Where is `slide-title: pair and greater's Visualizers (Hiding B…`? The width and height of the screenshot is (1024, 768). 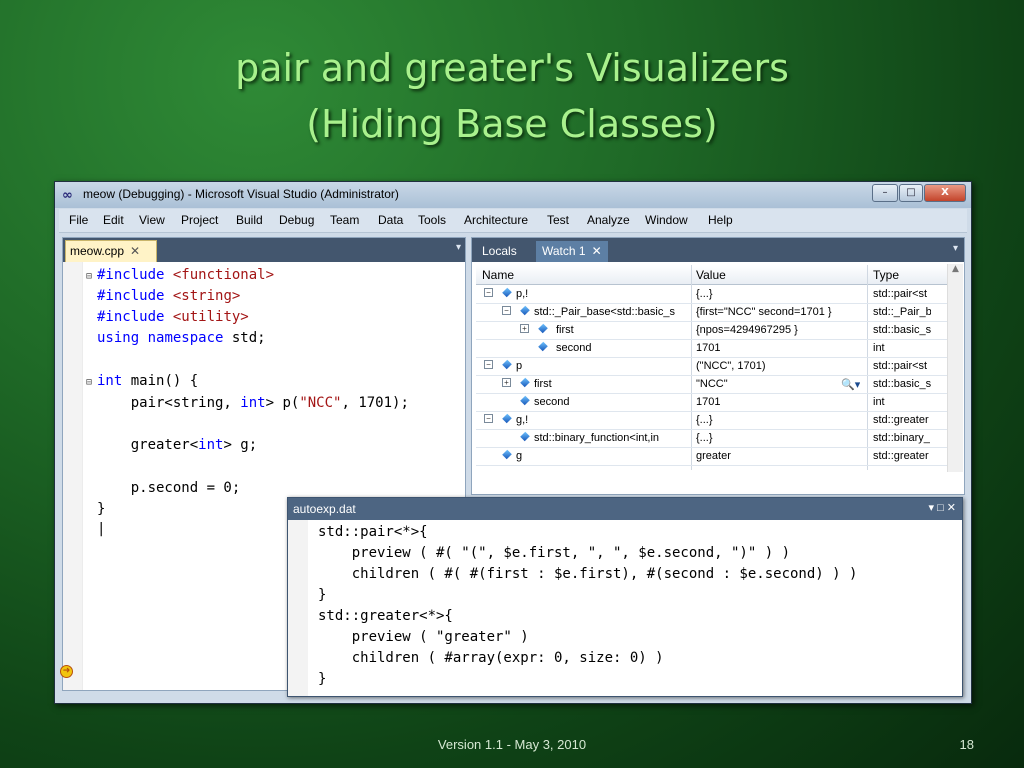 slide-title: pair and greater's Visualizers (Hiding B… is located at coordinates (512, 96).